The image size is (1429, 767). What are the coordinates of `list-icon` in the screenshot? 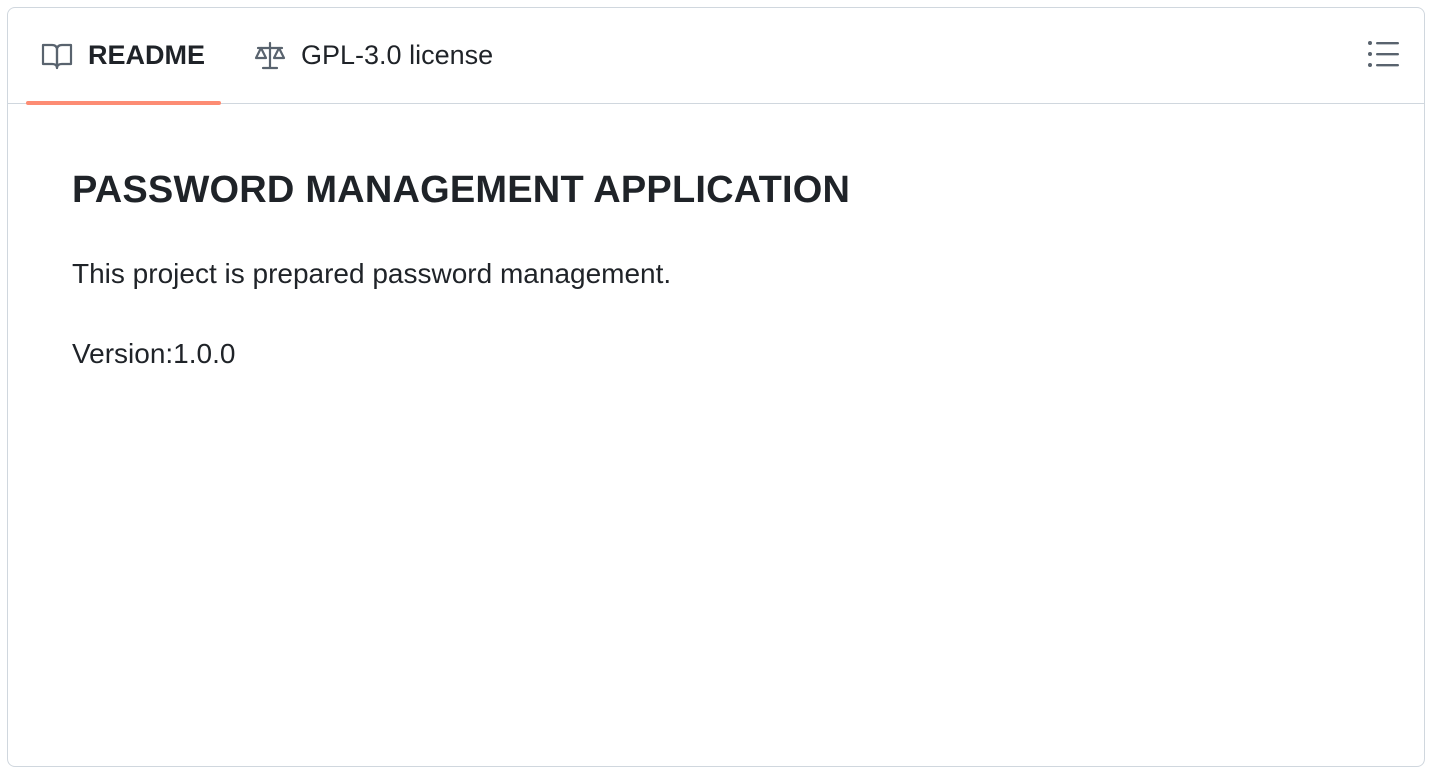 It's located at (1384, 56).